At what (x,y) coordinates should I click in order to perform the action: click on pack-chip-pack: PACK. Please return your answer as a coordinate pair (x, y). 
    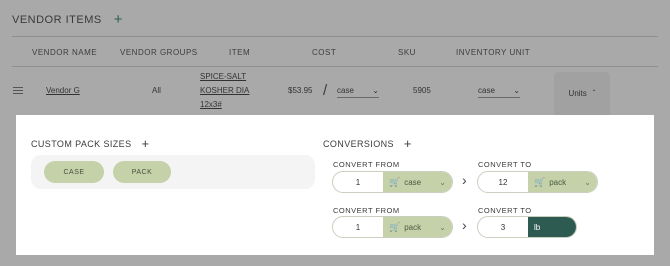
    Looking at the image, I should click on (142, 172).